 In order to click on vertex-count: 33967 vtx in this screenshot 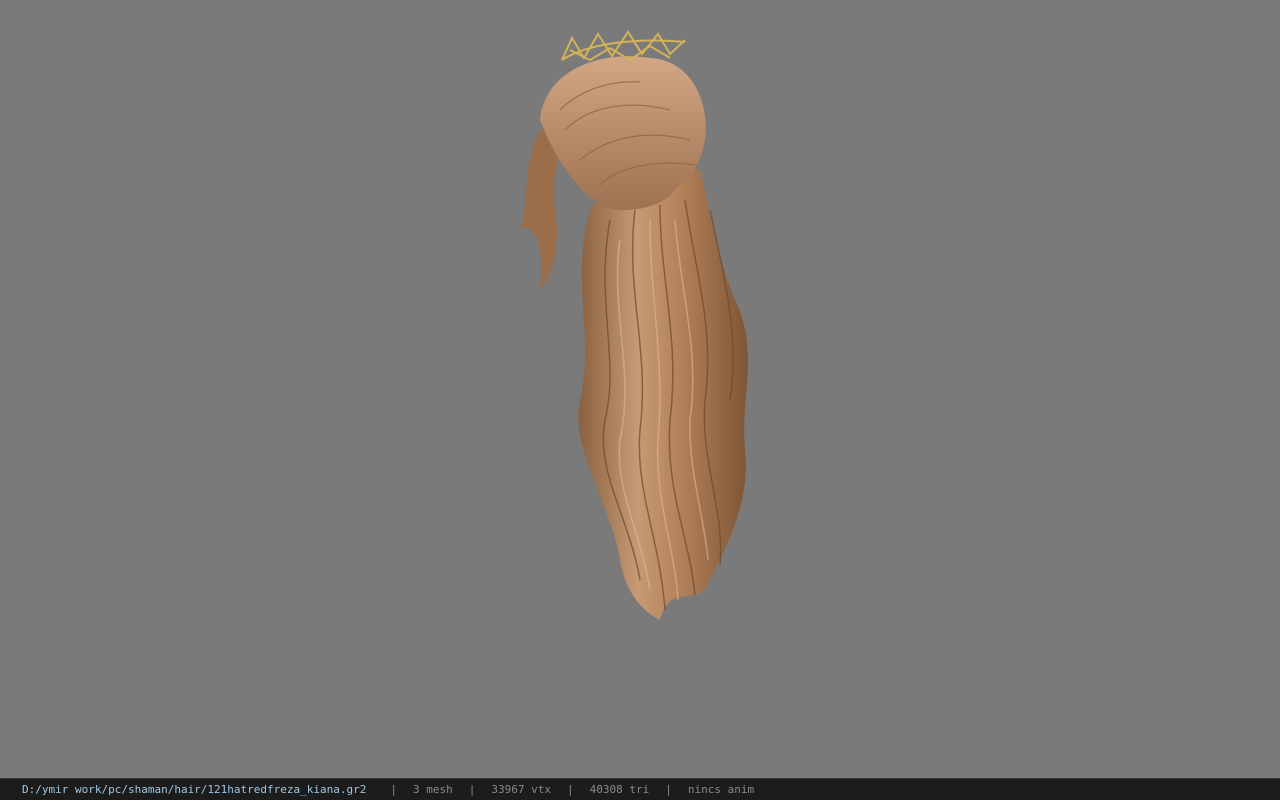, I will do `click(521, 789)`.